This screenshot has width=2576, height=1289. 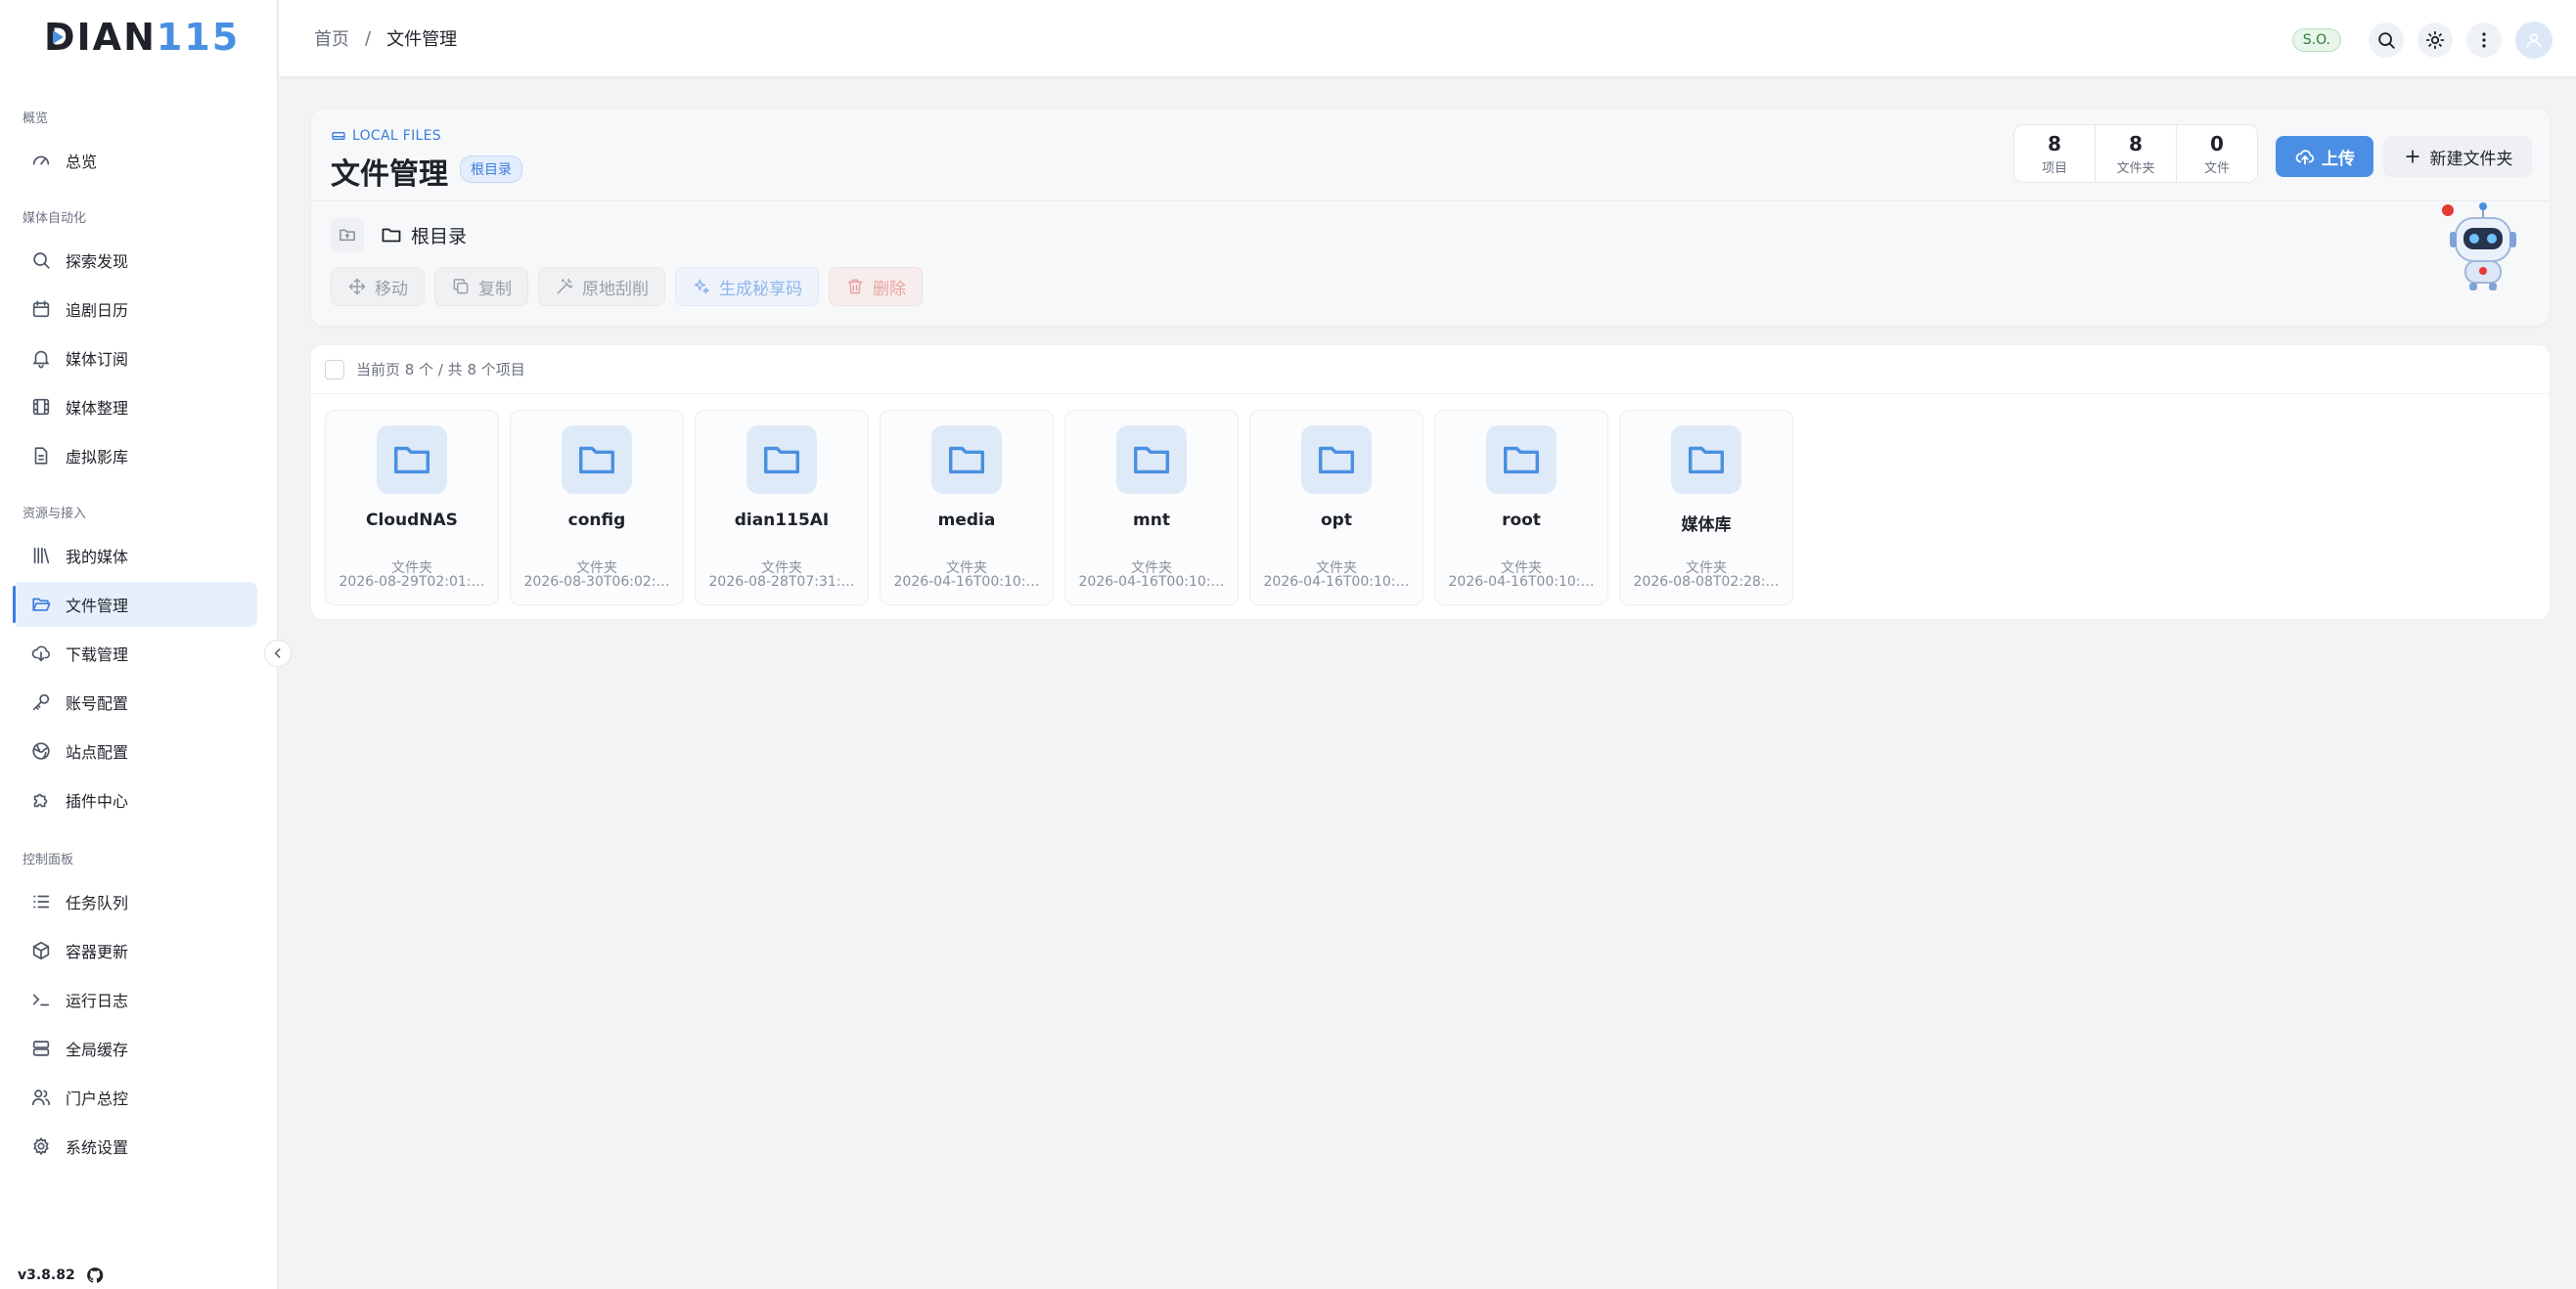 What do you see at coordinates (278, 653) in the screenshot?
I see `collapse-sidebar-button` at bounding box center [278, 653].